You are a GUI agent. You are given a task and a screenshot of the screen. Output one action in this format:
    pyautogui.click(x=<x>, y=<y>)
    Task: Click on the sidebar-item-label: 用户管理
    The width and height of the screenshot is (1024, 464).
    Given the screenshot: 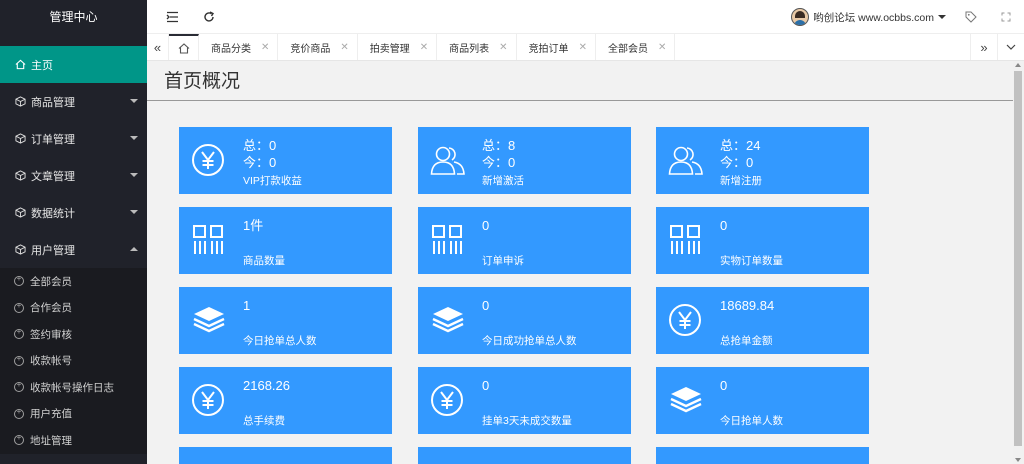 What is the action you would take?
    pyautogui.click(x=53, y=250)
    